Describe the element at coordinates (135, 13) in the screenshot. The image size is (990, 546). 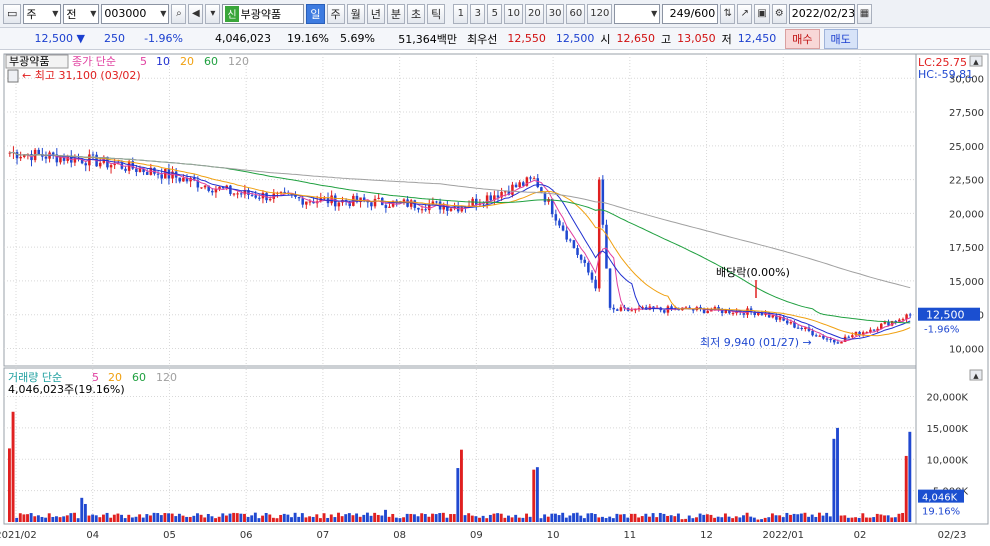
I see `stock-code-input: 003000 ▼` at that location.